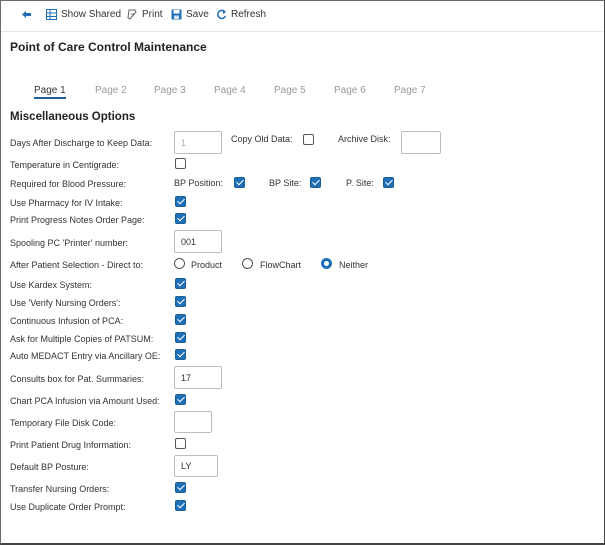  I want to click on auto-medact-label: Auto MEDACT Entry via Ancillary OE:, so click(85, 356).